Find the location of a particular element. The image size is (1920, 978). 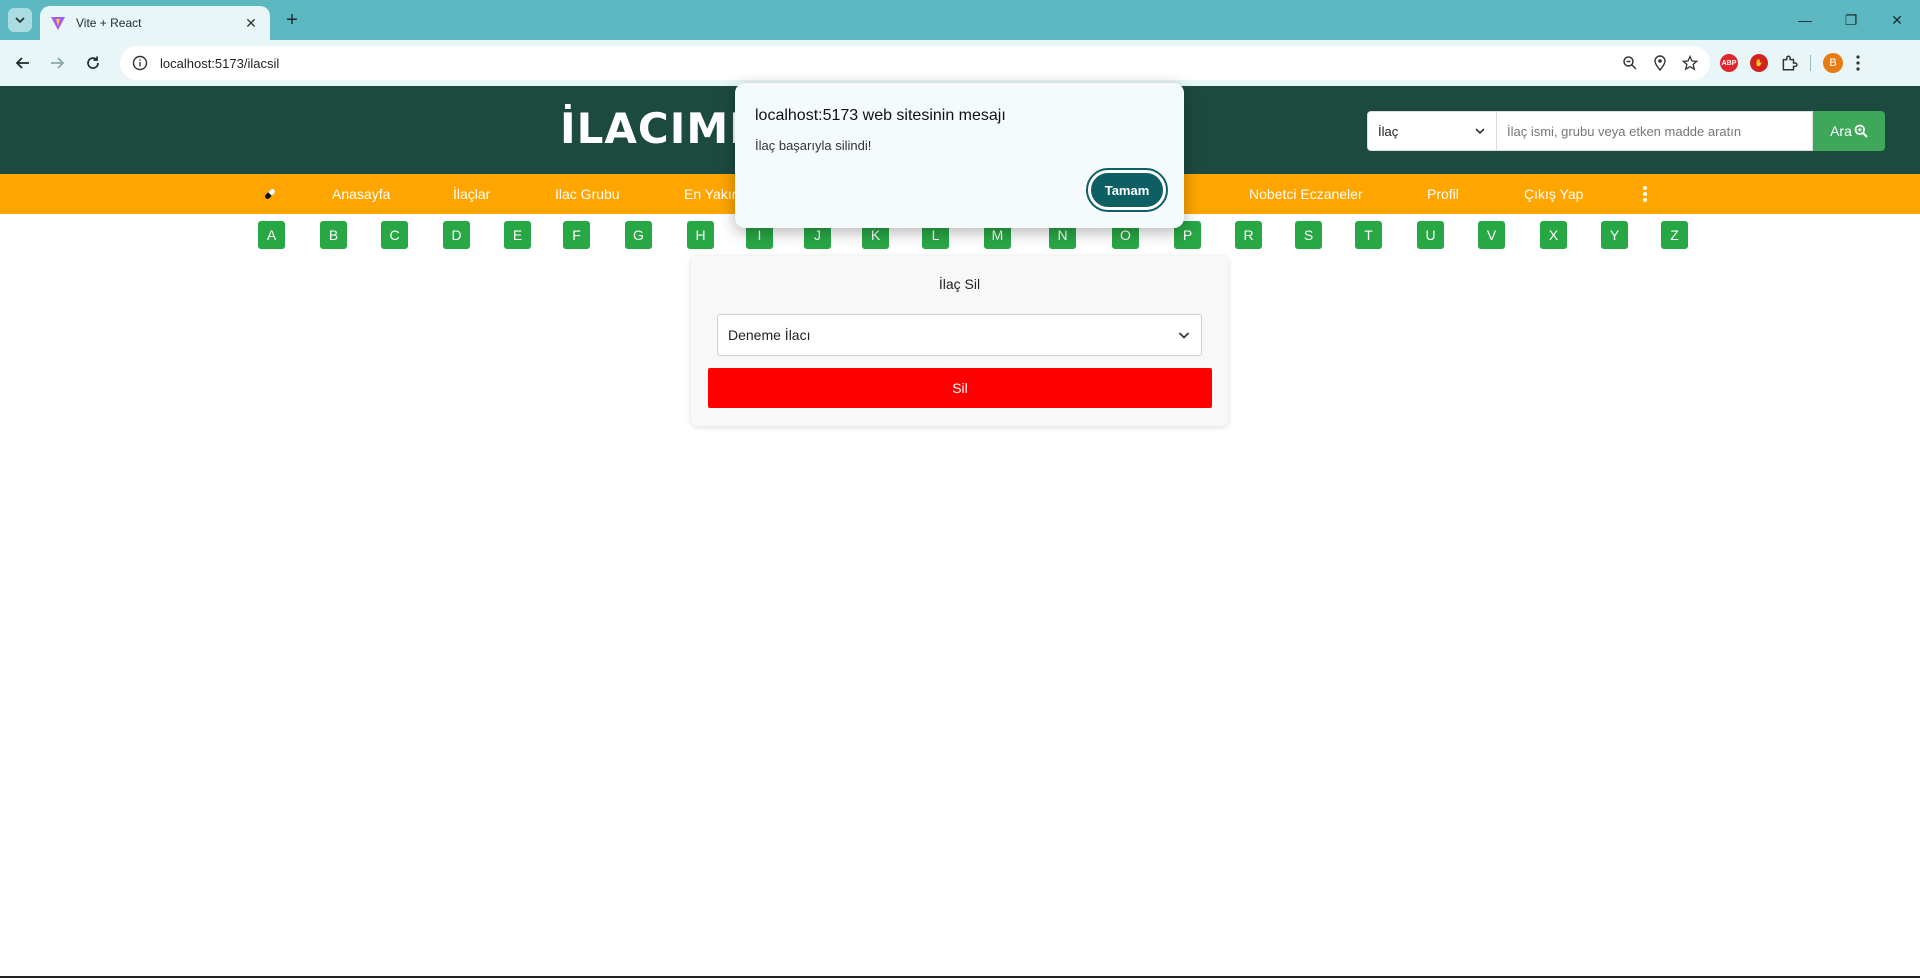

tab-title: Vite + React is located at coordinates (109, 23).